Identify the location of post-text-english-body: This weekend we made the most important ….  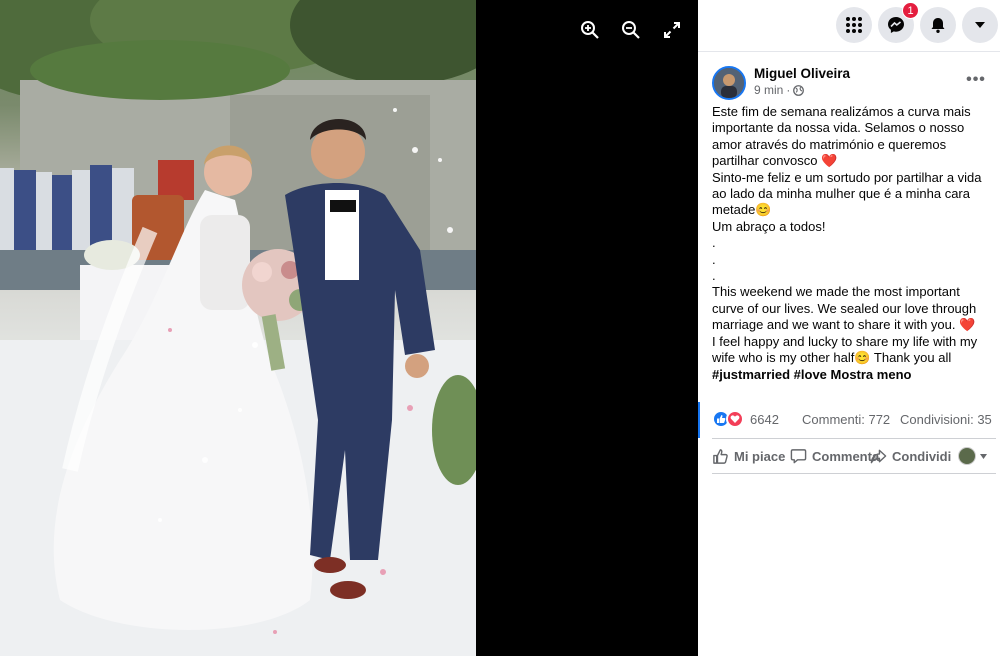
(845, 325).